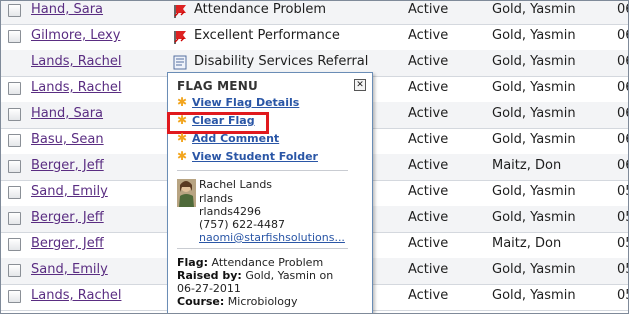  Describe the element at coordinates (186, 193) in the screenshot. I see `avatar` at that location.